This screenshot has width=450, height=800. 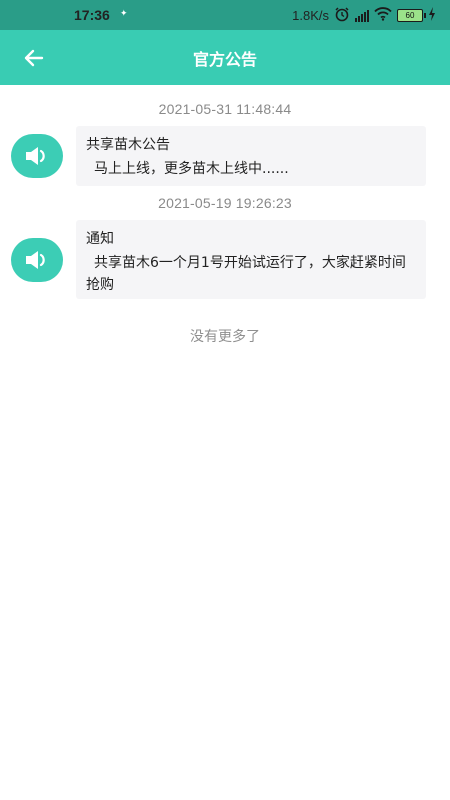 What do you see at coordinates (246, 274) in the screenshot?
I see `notice-body: 共享苗木6一个月1号开始试运行了，大家赶紧时间抢购` at bounding box center [246, 274].